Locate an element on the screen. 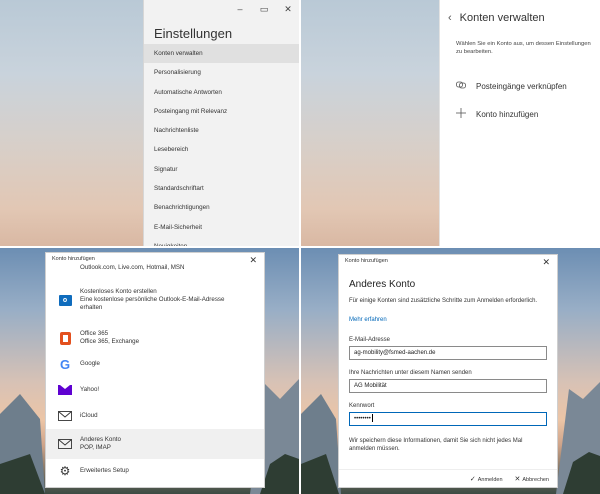  add-account-label: Konto hinzufügen is located at coordinates (507, 114).